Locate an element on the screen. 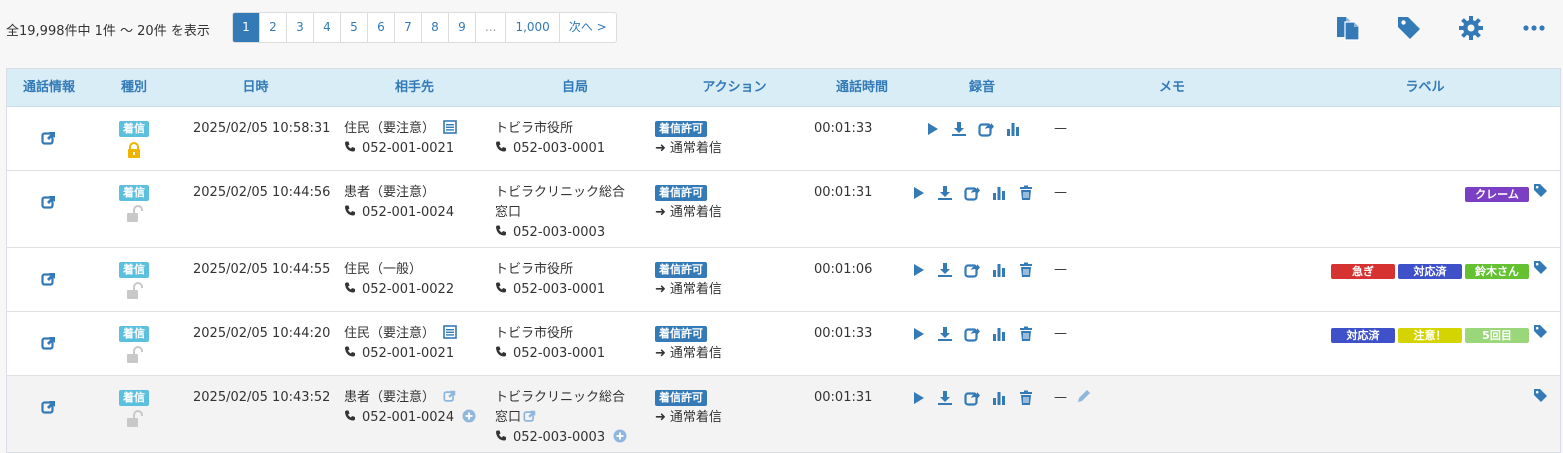  type-cell: 着信 is located at coordinates (134, 414).